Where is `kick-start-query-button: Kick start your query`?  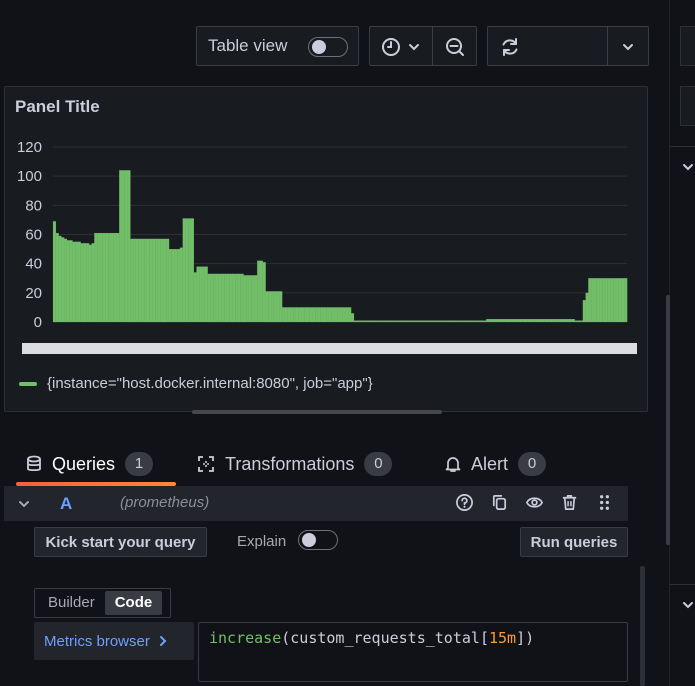 kick-start-query-button: Kick start your query is located at coordinates (120, 542).